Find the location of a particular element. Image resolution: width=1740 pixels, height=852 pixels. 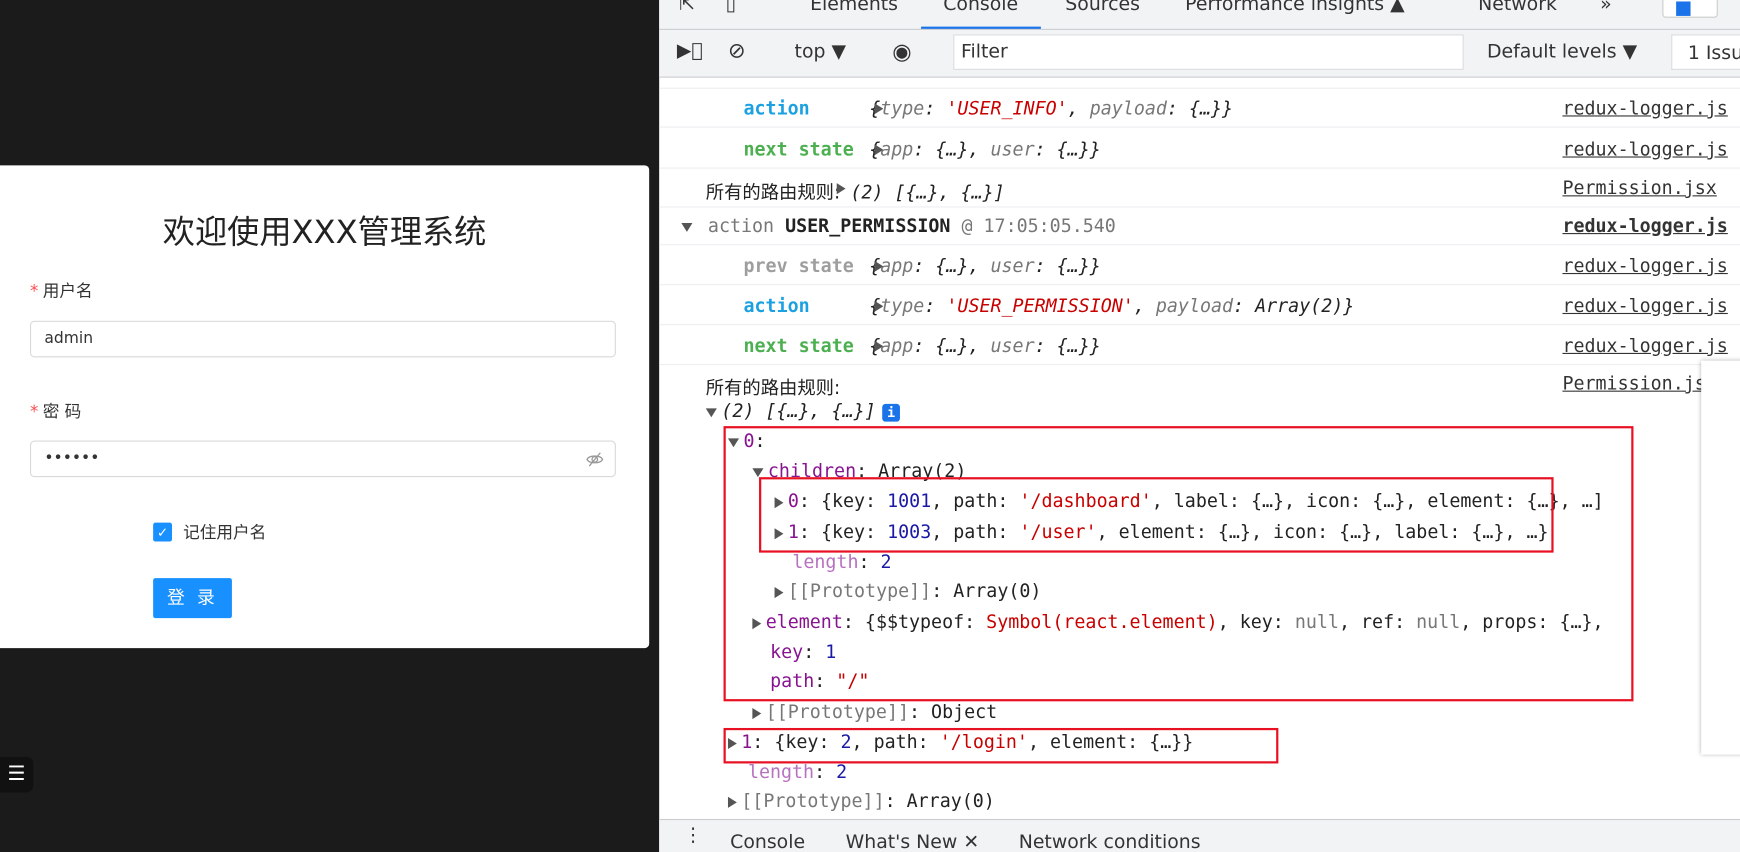

object-tree-line: (2) [{…}, {…}] i is located at coordinates (803, 411).